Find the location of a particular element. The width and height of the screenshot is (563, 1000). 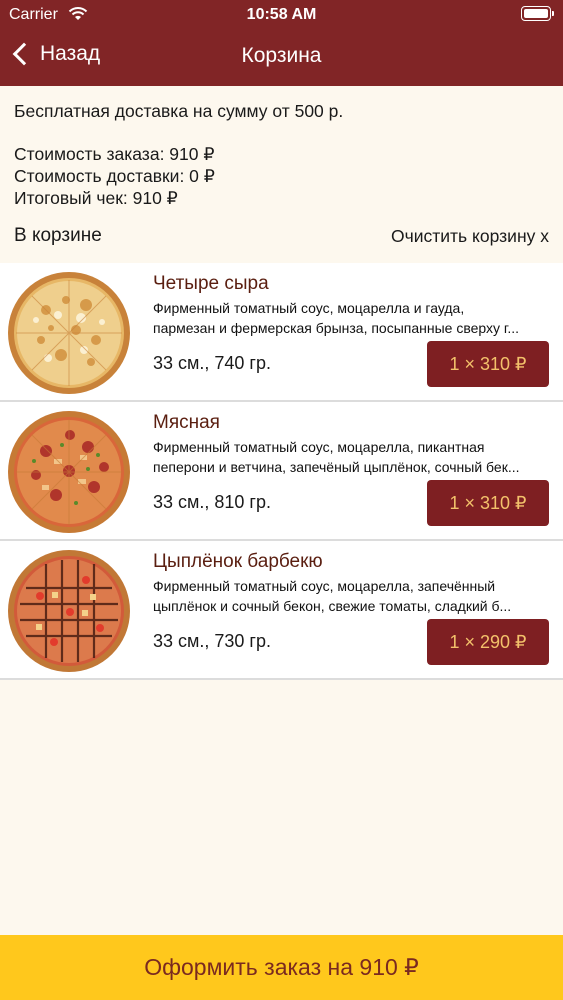

item-size: 33 см., 810 гр. is located at coordinates (212, 502).